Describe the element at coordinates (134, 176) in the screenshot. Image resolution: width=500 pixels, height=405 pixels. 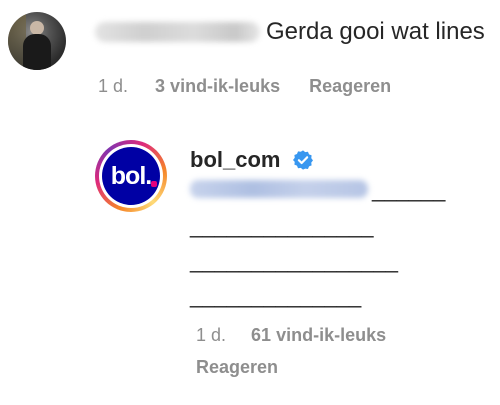
I see `bol-logo-text: bol.` at that location.